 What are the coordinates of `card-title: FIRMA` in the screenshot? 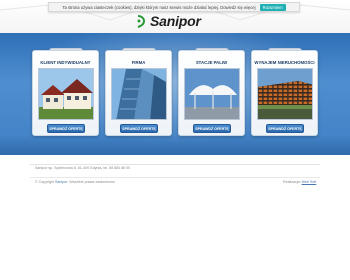 It's located at (138, 62).